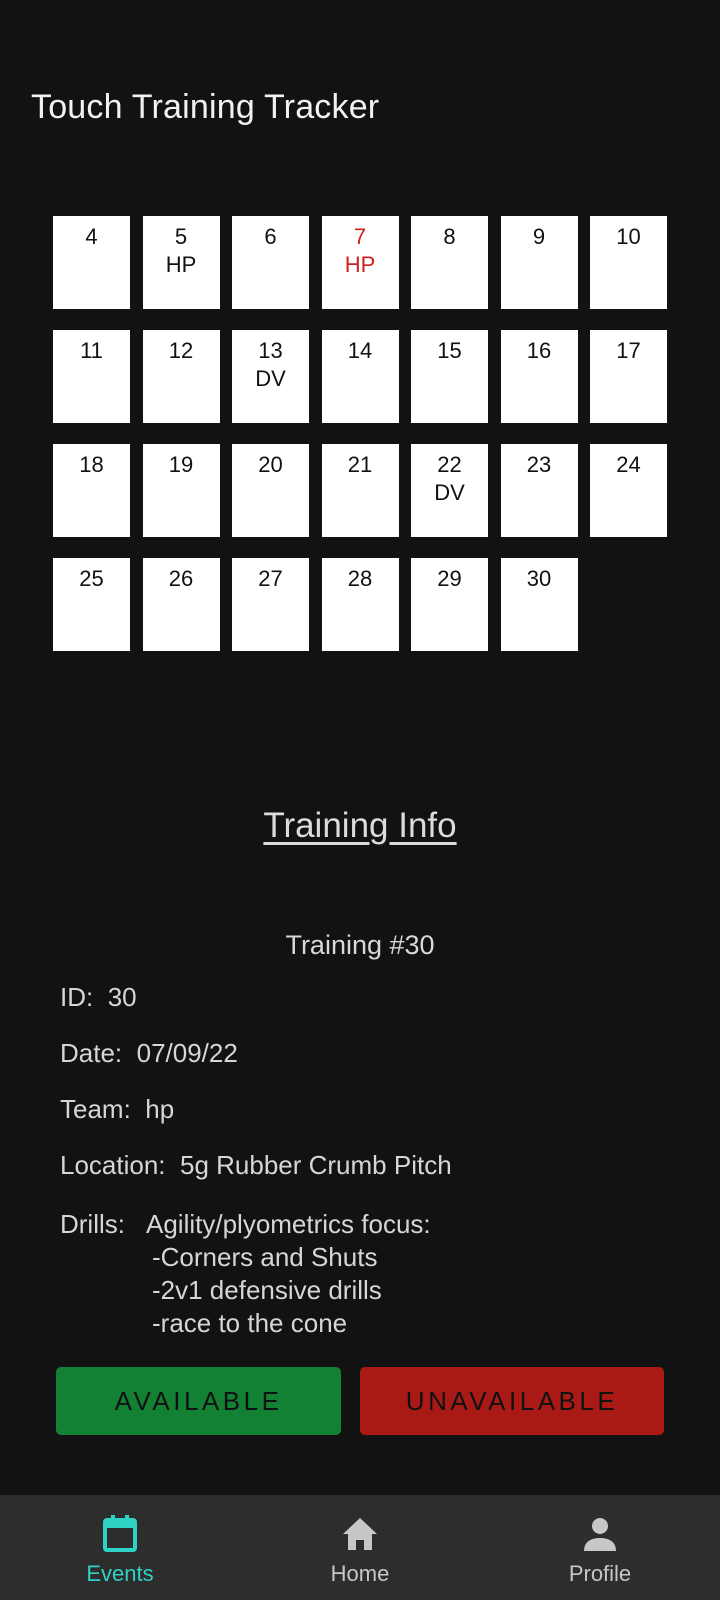 The width and height of the screenshot is (720, 1600). Describe the element at coordinates (360, 1573) in the screenshot. I see `nav-home-label: Home` at that location.